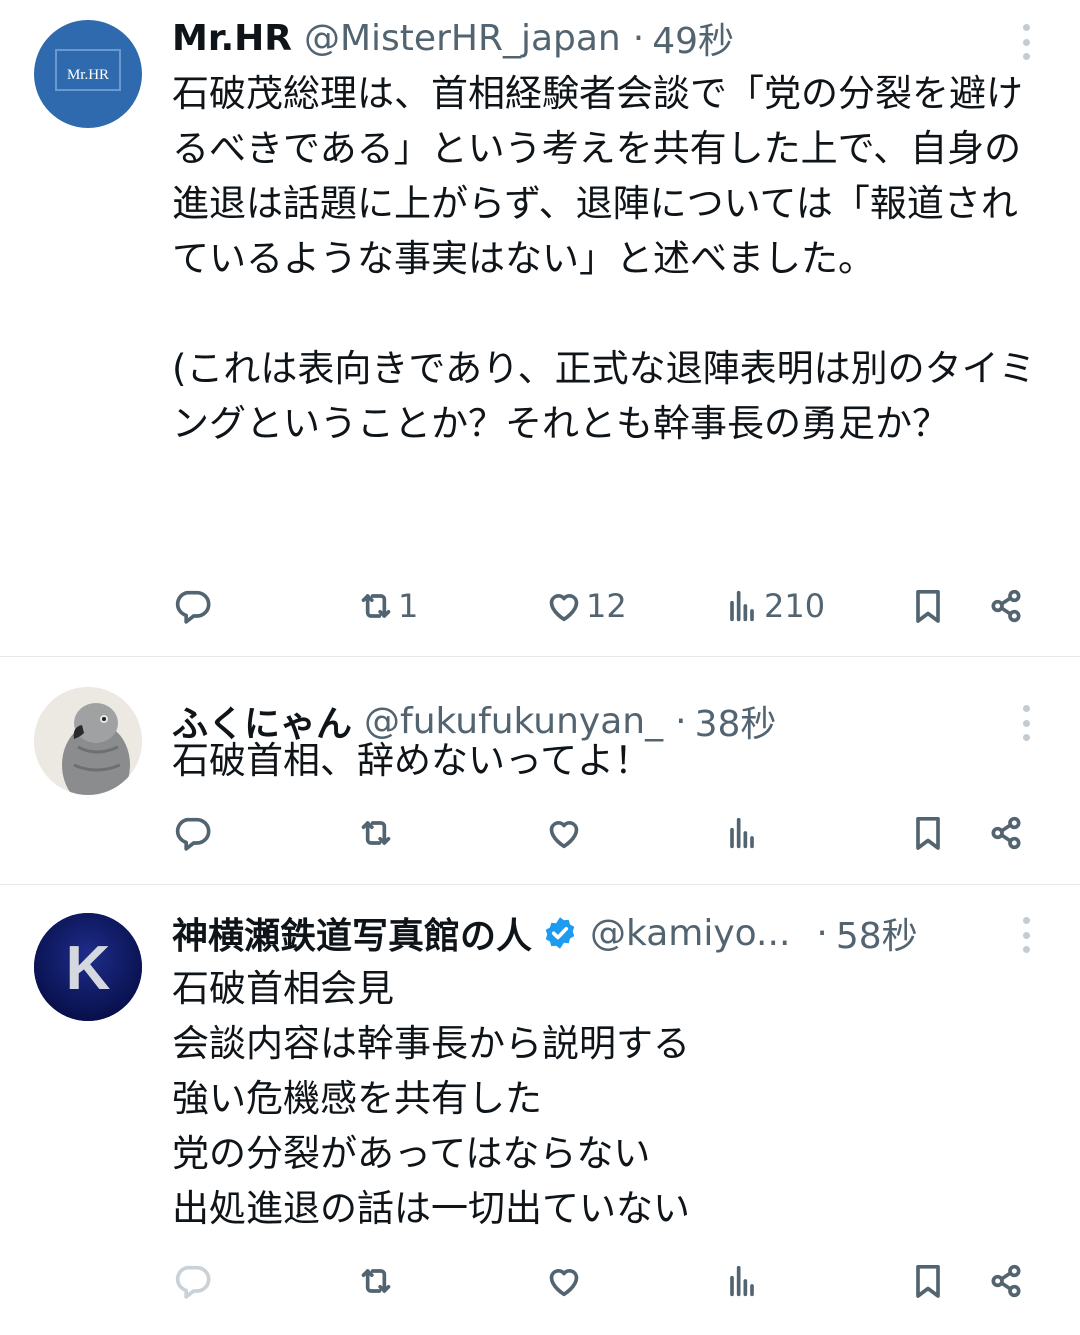 This screenshot has width=1080, height=1335. I want to click on avatar: K, so click(88, 967).